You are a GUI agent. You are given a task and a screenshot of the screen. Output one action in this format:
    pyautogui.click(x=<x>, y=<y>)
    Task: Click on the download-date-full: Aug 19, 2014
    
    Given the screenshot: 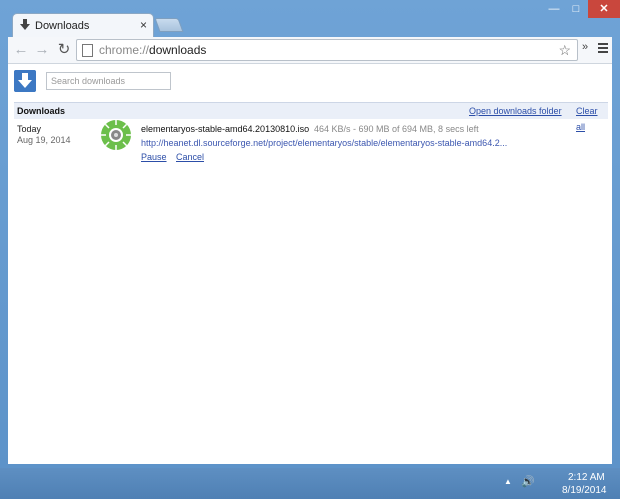 What is the action you would take?
    pyautogui.click(x=44, y=140)
    